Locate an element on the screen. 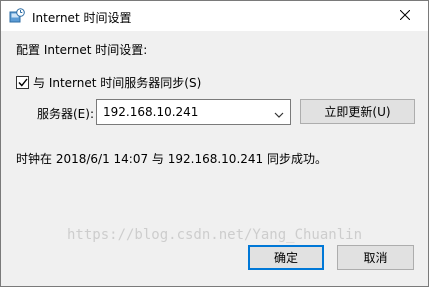  update-now-button: 立即更新(U) is located at coordinates (357, 111).